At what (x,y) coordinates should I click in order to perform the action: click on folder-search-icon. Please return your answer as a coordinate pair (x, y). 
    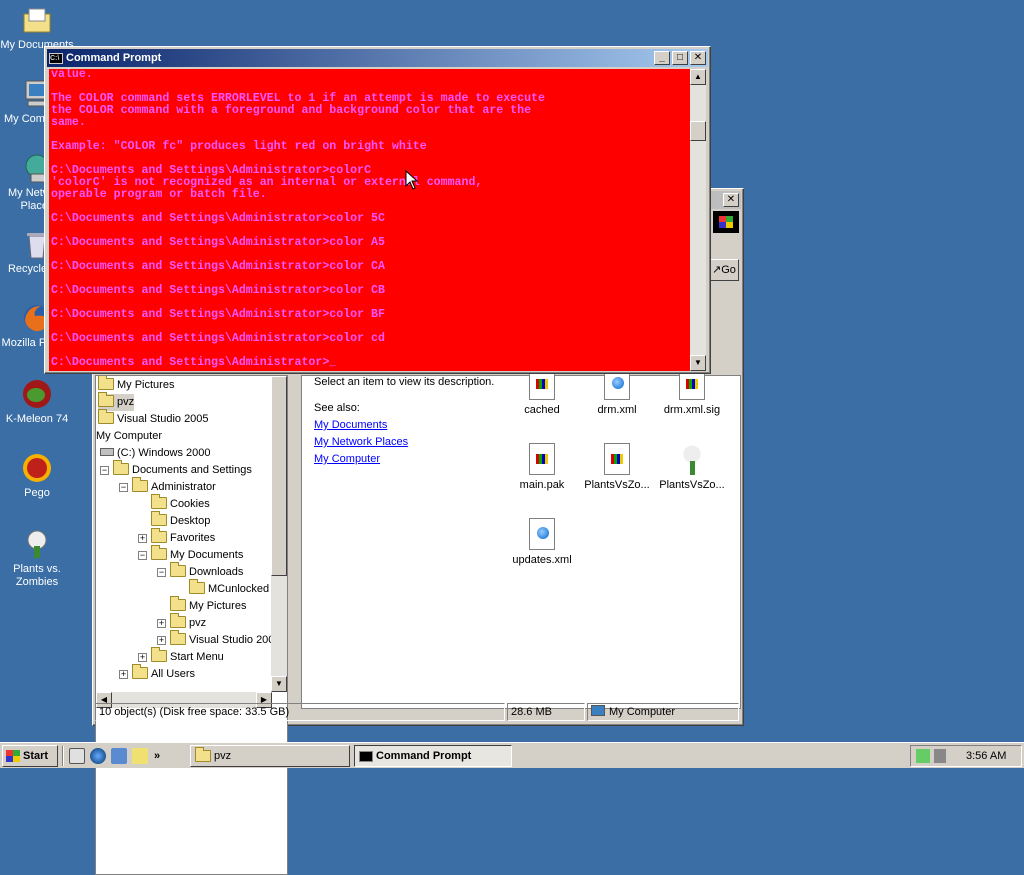
    Looking at the image, I should click on (203, 754).